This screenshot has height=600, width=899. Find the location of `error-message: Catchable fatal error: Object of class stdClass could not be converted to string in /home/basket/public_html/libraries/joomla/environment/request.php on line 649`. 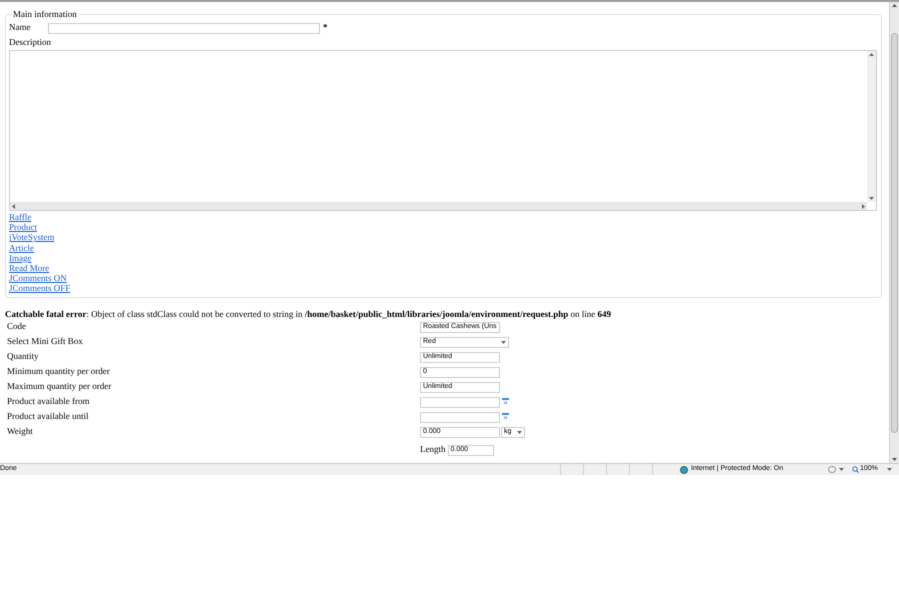

error-message: Catchable fatal error: Object of class stdClass could not be converted to string in /home/basket/public_html/libraries/joomla/environment/request.php on line 649 is located at coordinates (308, 314).